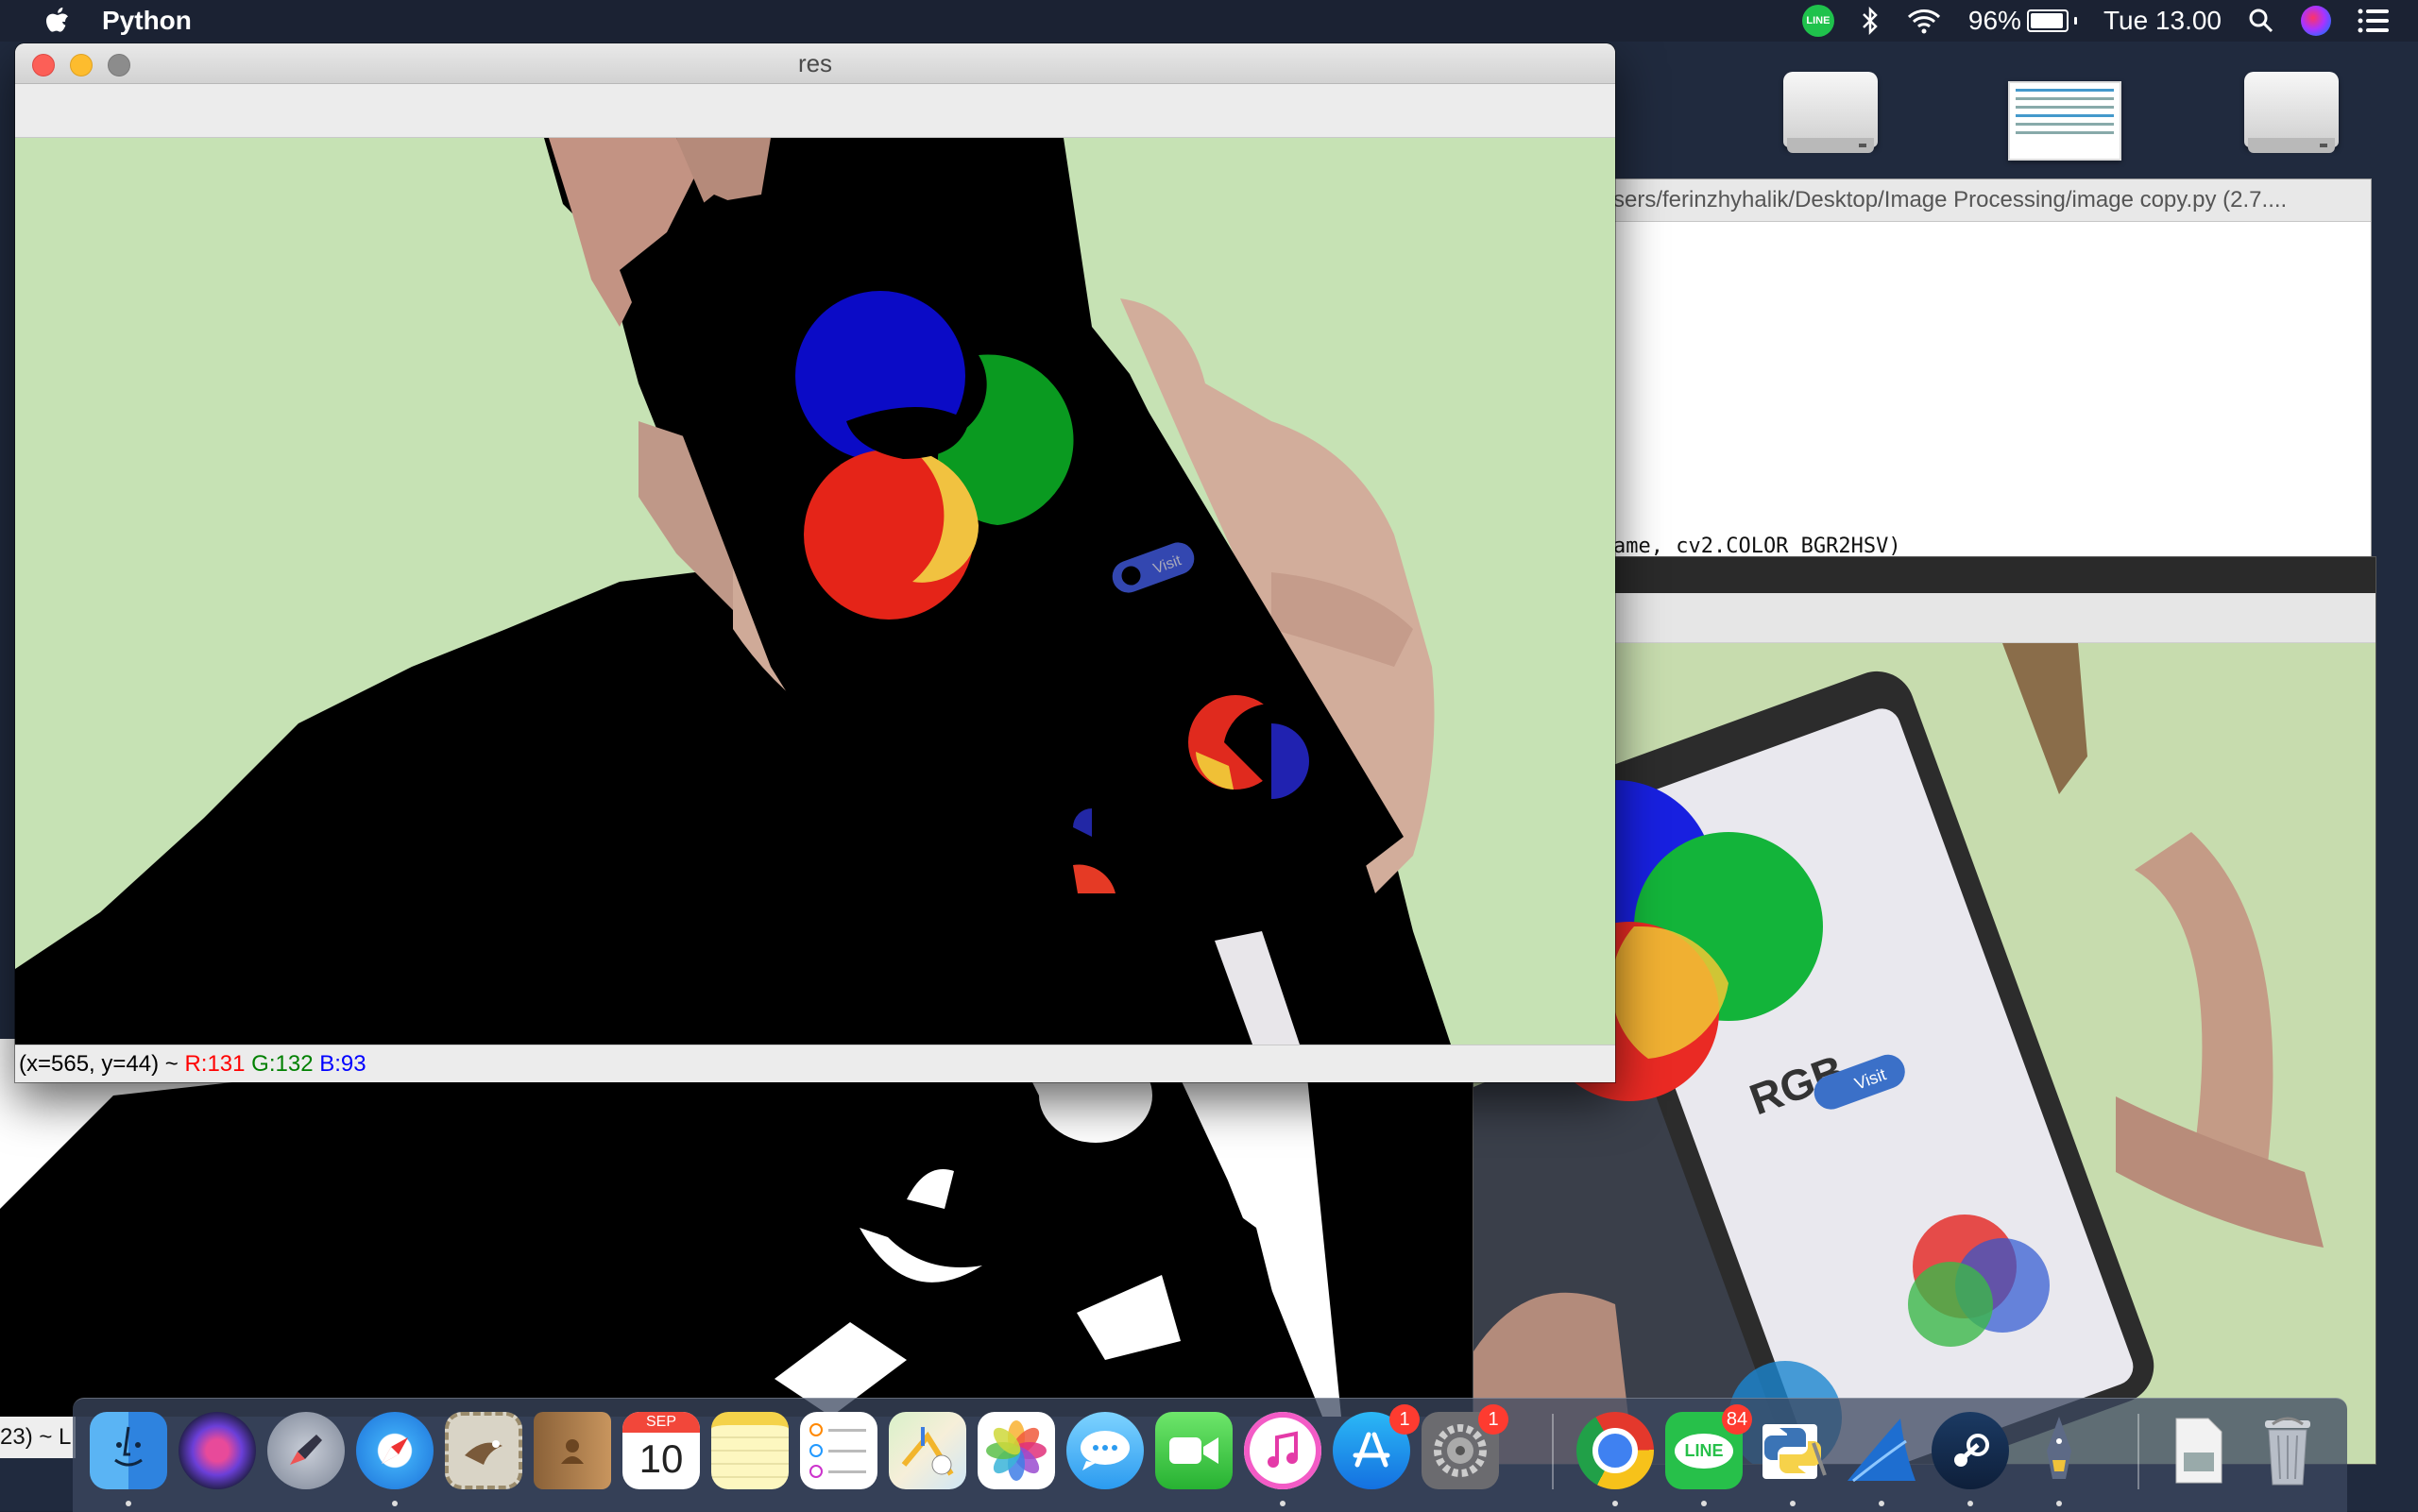 Image resolution: width=2418 pixels, height=1512 pixels. Describe the element at coordinates (342, 1064) in the screenshot. I see `status-b: B:93` at that location.